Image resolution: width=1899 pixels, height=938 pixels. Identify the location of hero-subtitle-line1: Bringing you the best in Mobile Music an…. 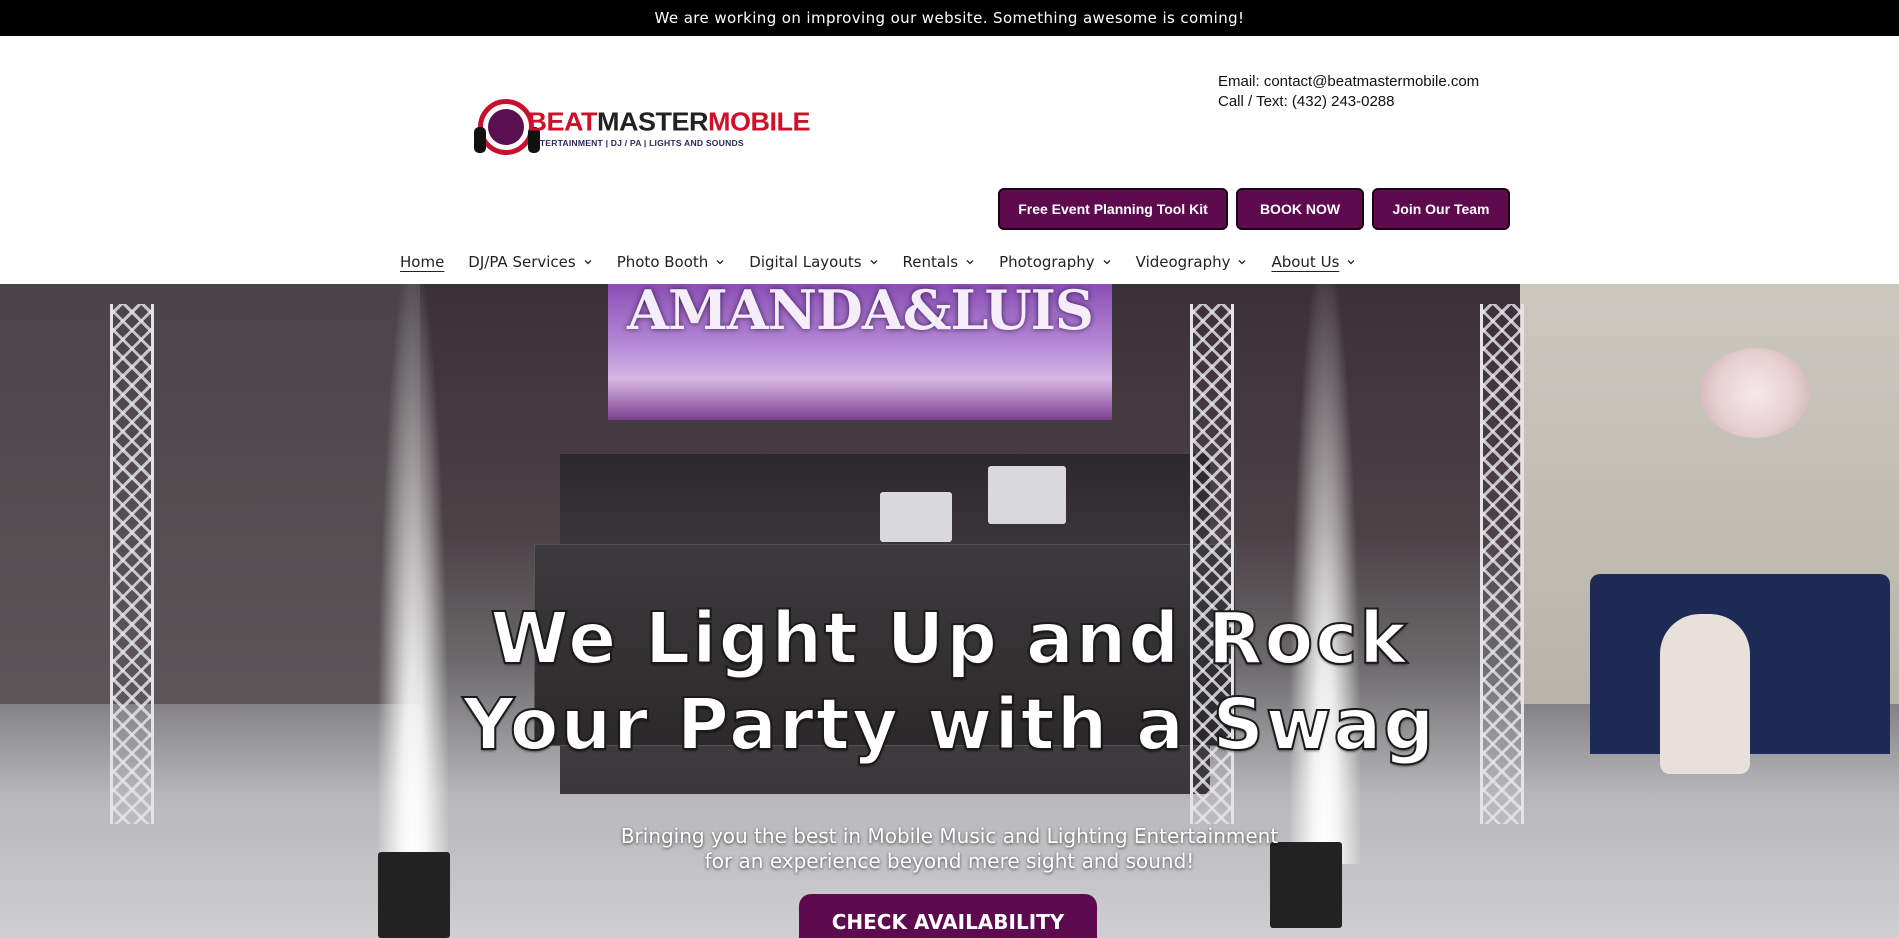
(949, 836).